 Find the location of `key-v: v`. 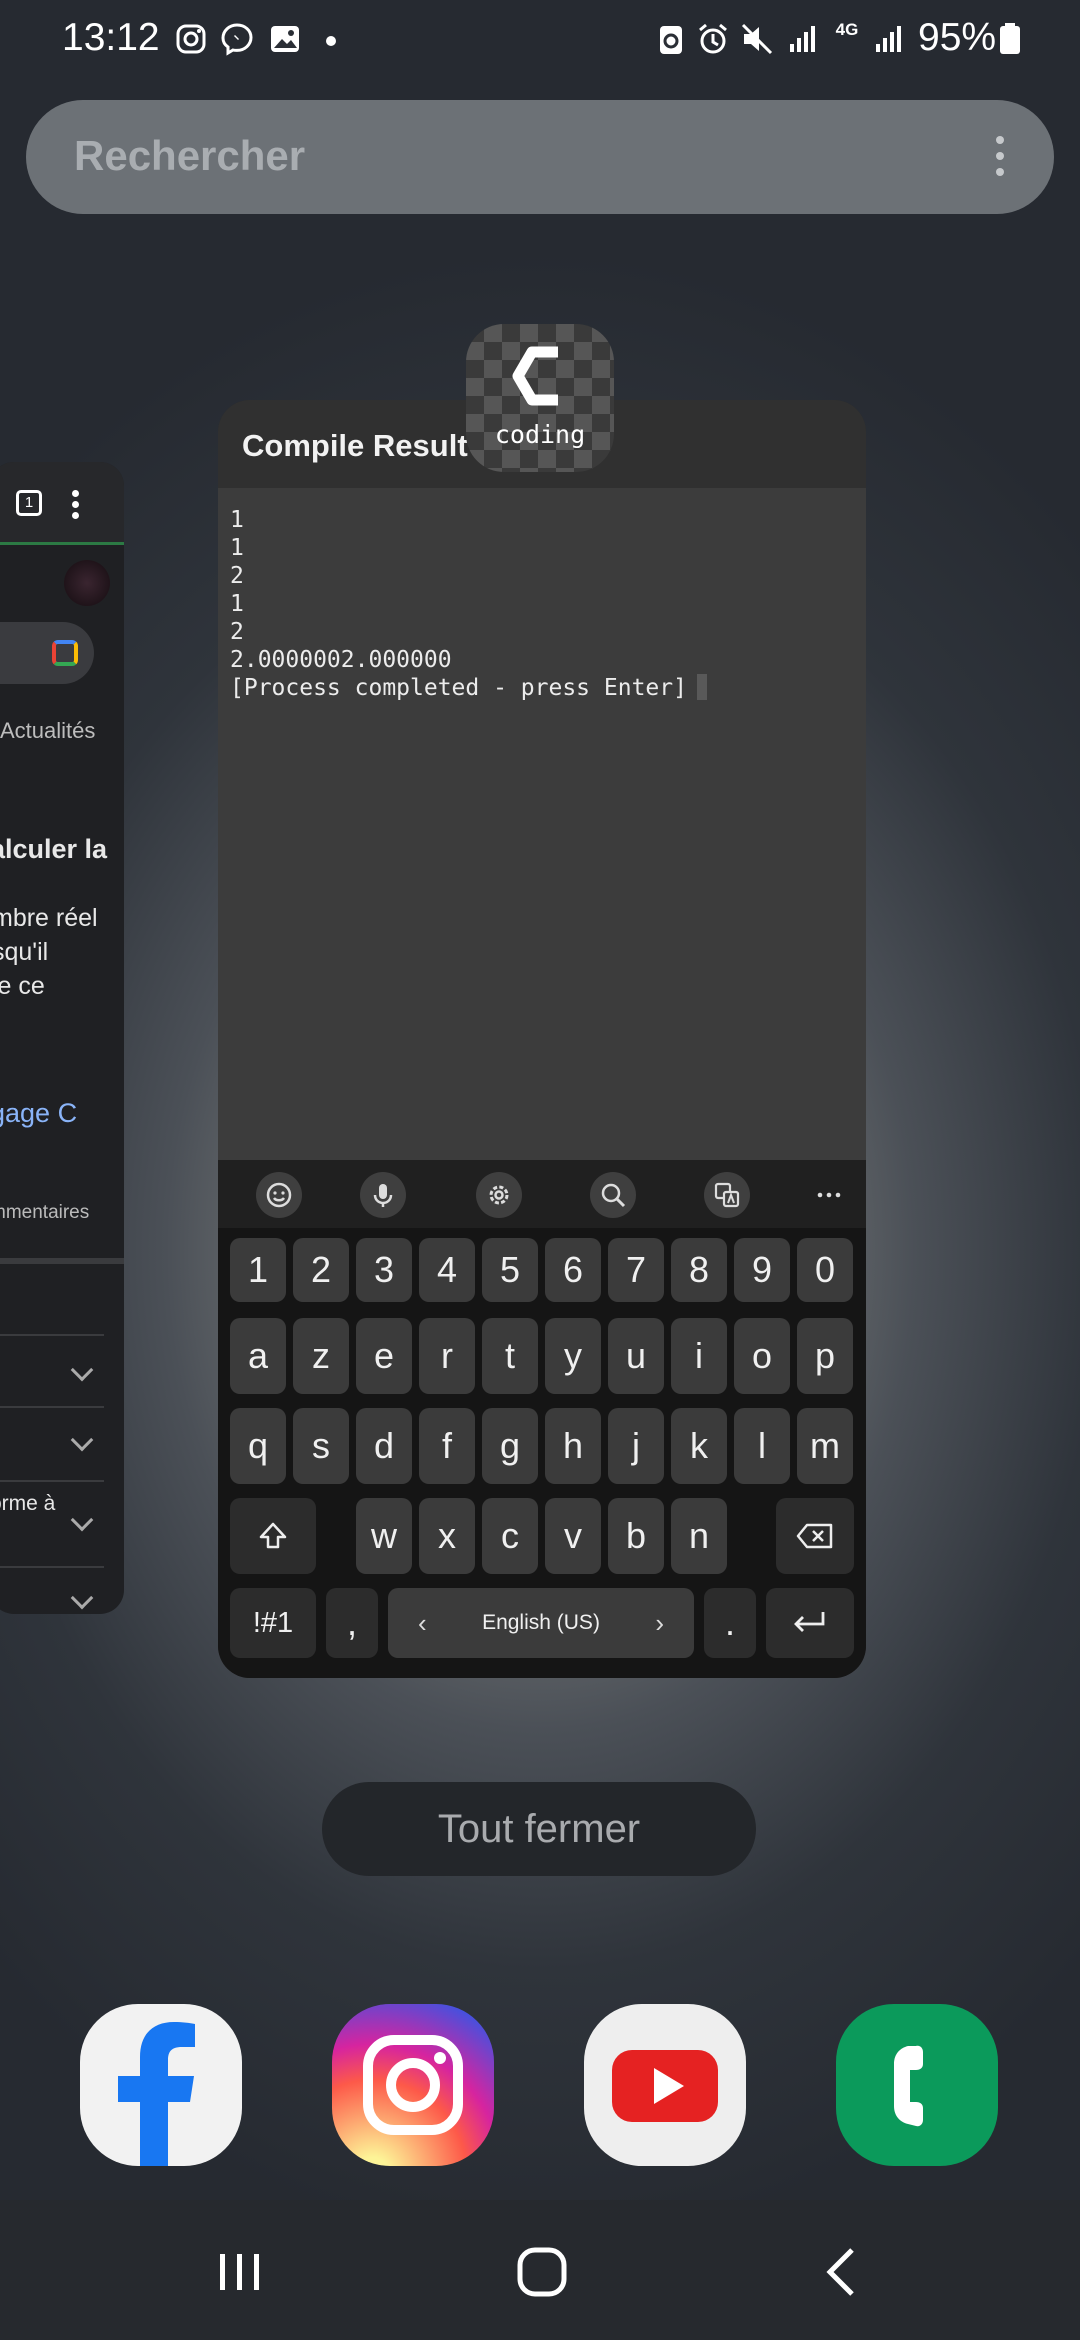

key-v: v is located at coordinates (573, 1536).